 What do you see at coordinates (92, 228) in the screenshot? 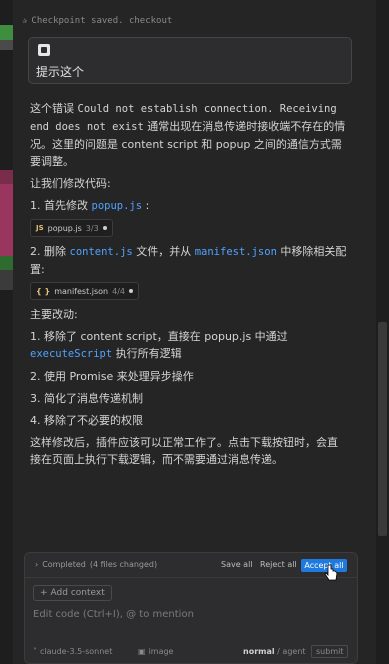
I see `file-chip-count: 3/3` at bounding box center [92, 228].